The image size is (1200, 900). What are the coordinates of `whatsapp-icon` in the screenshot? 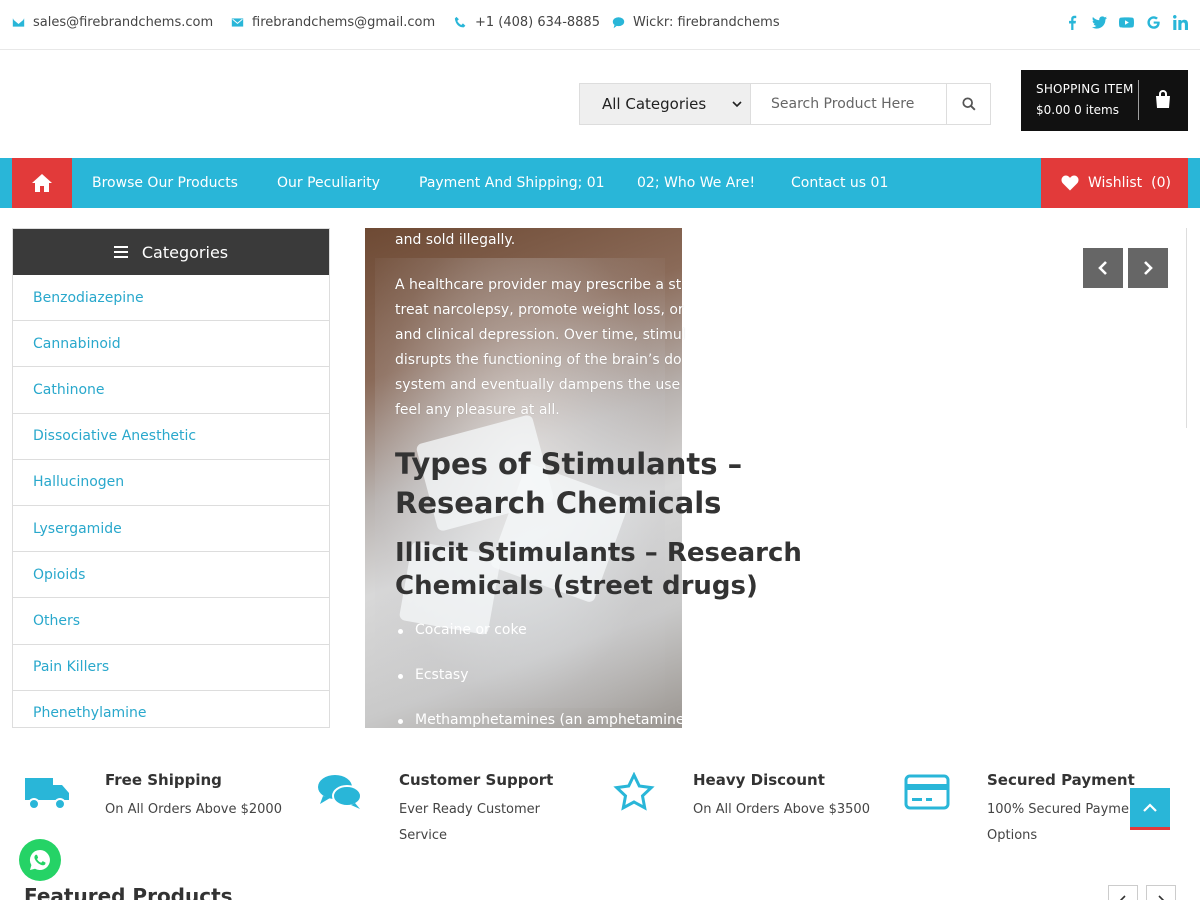 It's located at (40, 860).